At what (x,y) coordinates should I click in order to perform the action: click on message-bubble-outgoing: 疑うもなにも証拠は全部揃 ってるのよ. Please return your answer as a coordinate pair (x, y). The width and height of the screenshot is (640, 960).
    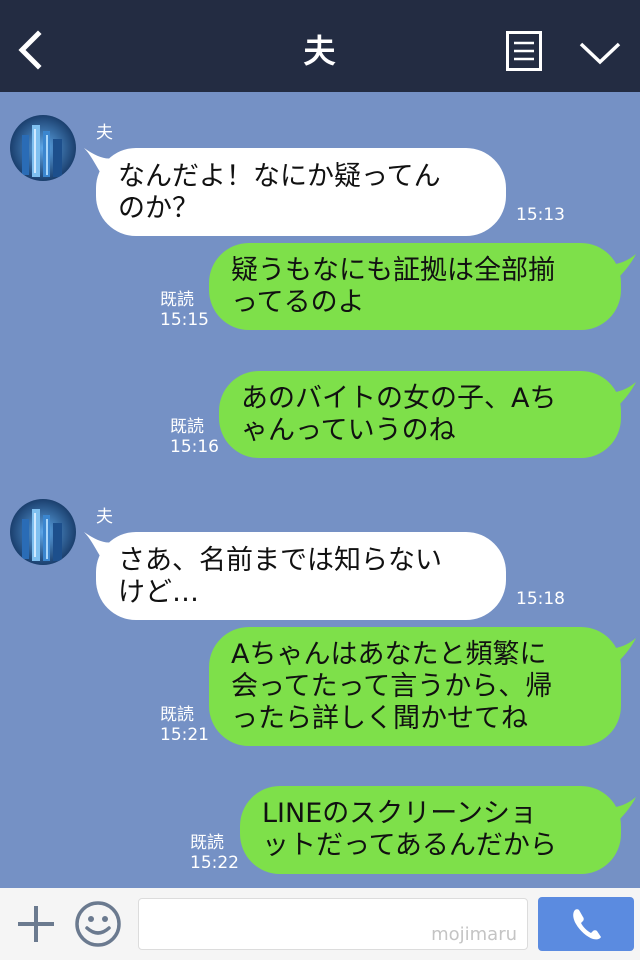
    Looking at the image, I should click on (415, 286).